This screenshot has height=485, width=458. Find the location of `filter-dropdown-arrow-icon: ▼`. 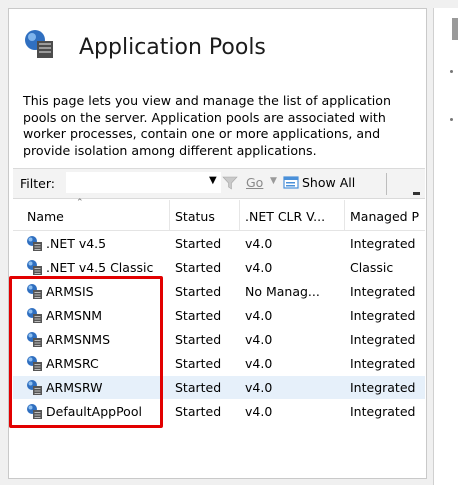

filter-dropdown-arrow-icon: ▼ is located at coordinates (213, 180).